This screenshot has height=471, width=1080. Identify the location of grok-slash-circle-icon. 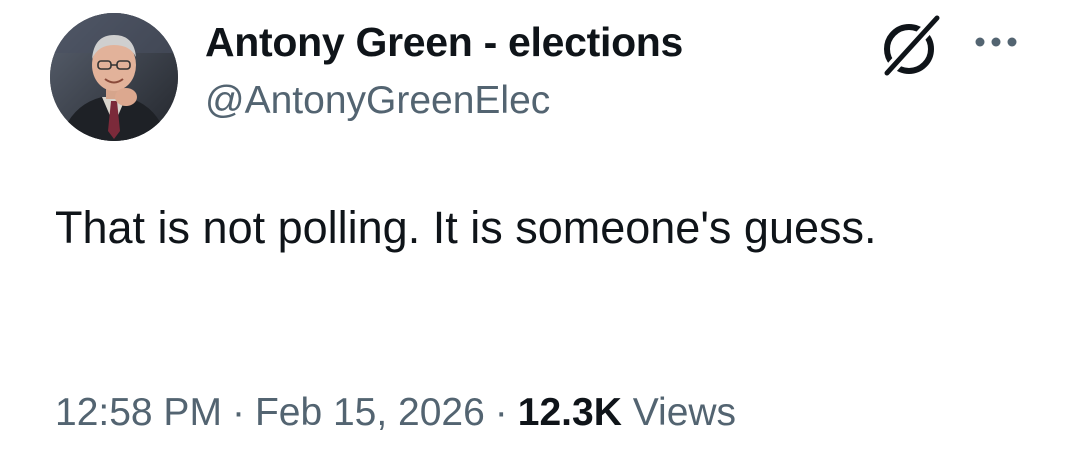
(912, 45).